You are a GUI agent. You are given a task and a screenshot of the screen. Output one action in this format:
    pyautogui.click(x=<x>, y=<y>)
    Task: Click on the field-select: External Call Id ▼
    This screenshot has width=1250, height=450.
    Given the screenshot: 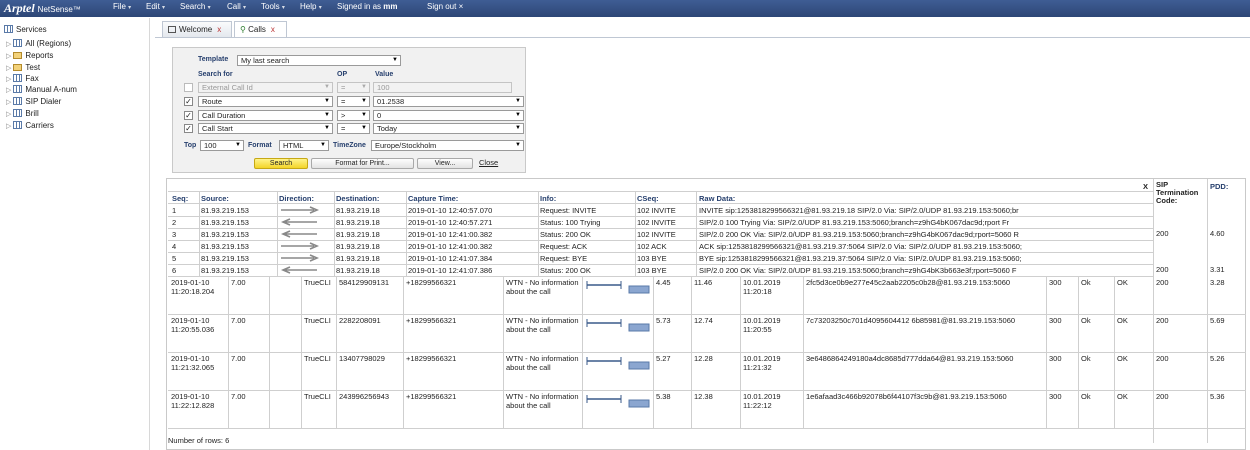 What is the action you would take?
    pyautogui.click(x=265, y=87)
    